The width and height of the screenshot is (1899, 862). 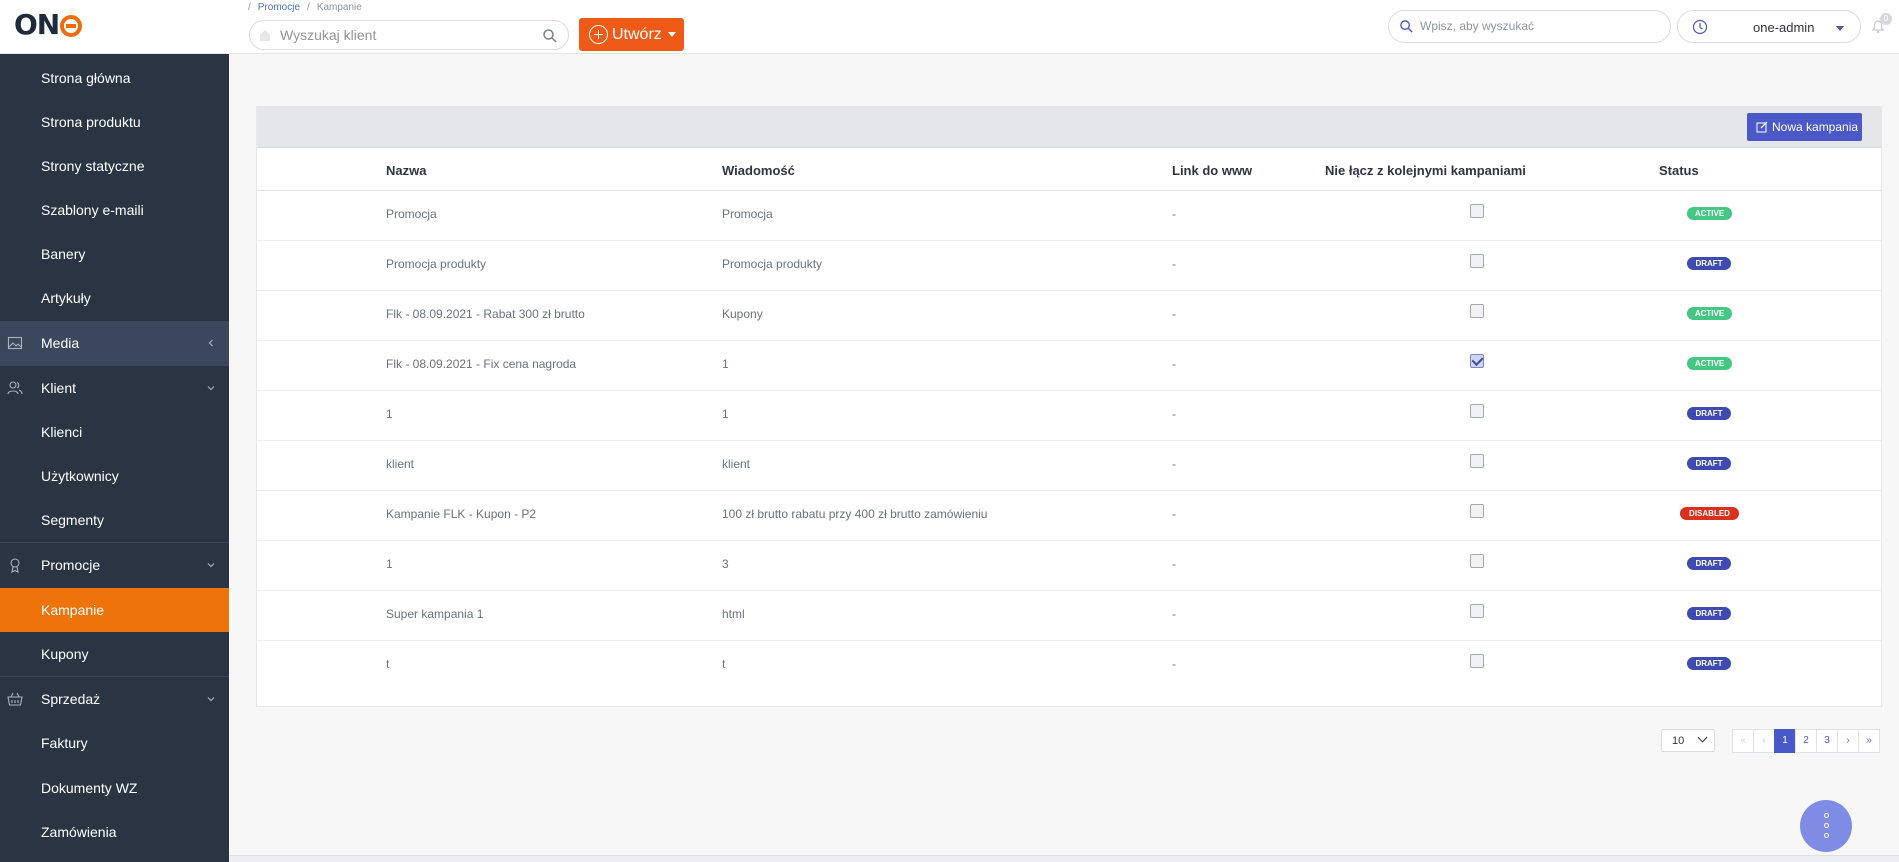 I want to click on sidebar-item-kampanie: Kampanie, so click(x=114, y=610).